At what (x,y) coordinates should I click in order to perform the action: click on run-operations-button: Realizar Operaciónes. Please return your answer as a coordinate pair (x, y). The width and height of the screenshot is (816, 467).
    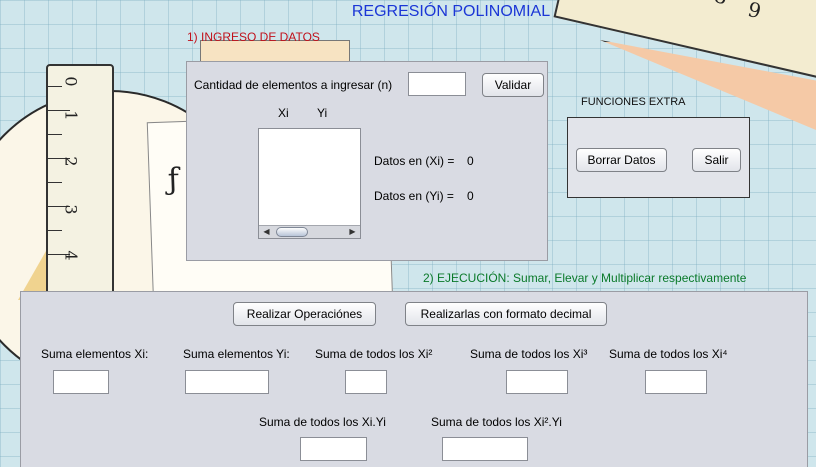
    Looking at the image, I should click on (304, 314).